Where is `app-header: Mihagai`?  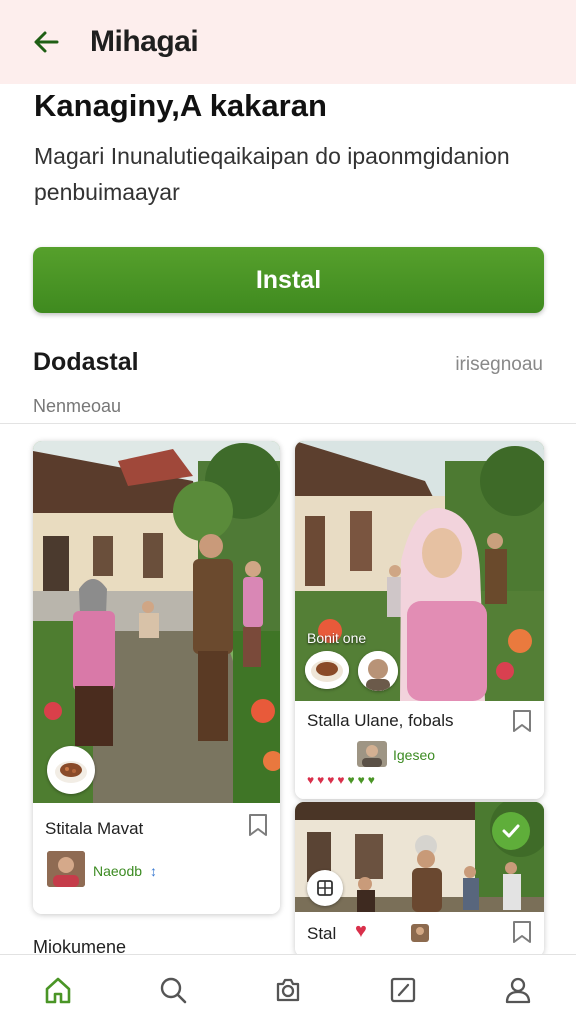 app-header: Mihagai is located at coordinates (288, 42).